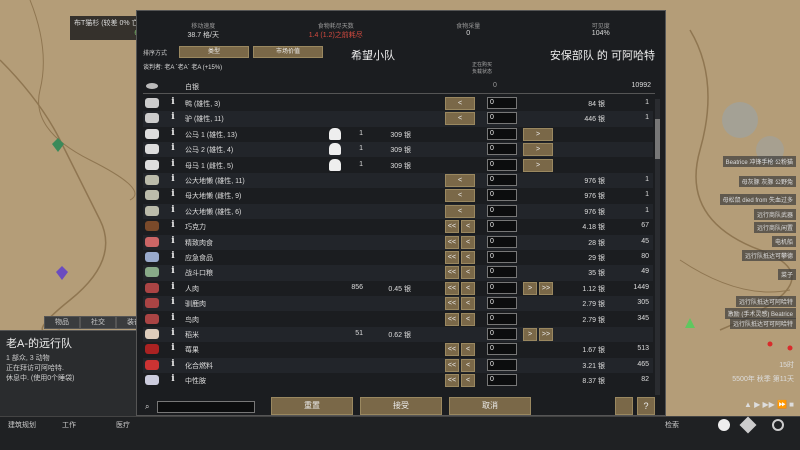 The width and height of the screenshot is (800, 450). I want to click on cancel-button: 取消, so click(490, 406).